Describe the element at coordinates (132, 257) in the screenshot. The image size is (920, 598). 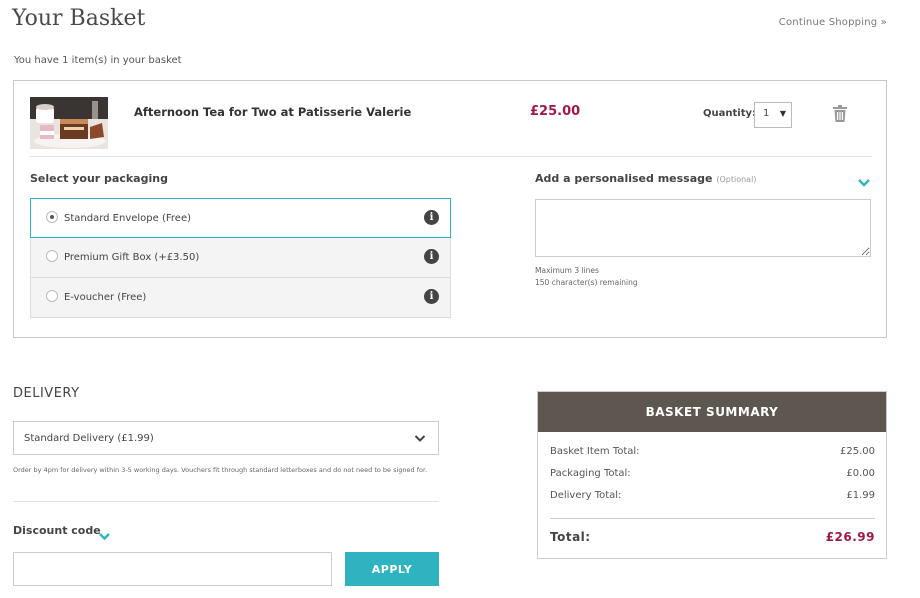
I see `packaging-option-label: Premium Gift Box (+£3.50)` at that location.